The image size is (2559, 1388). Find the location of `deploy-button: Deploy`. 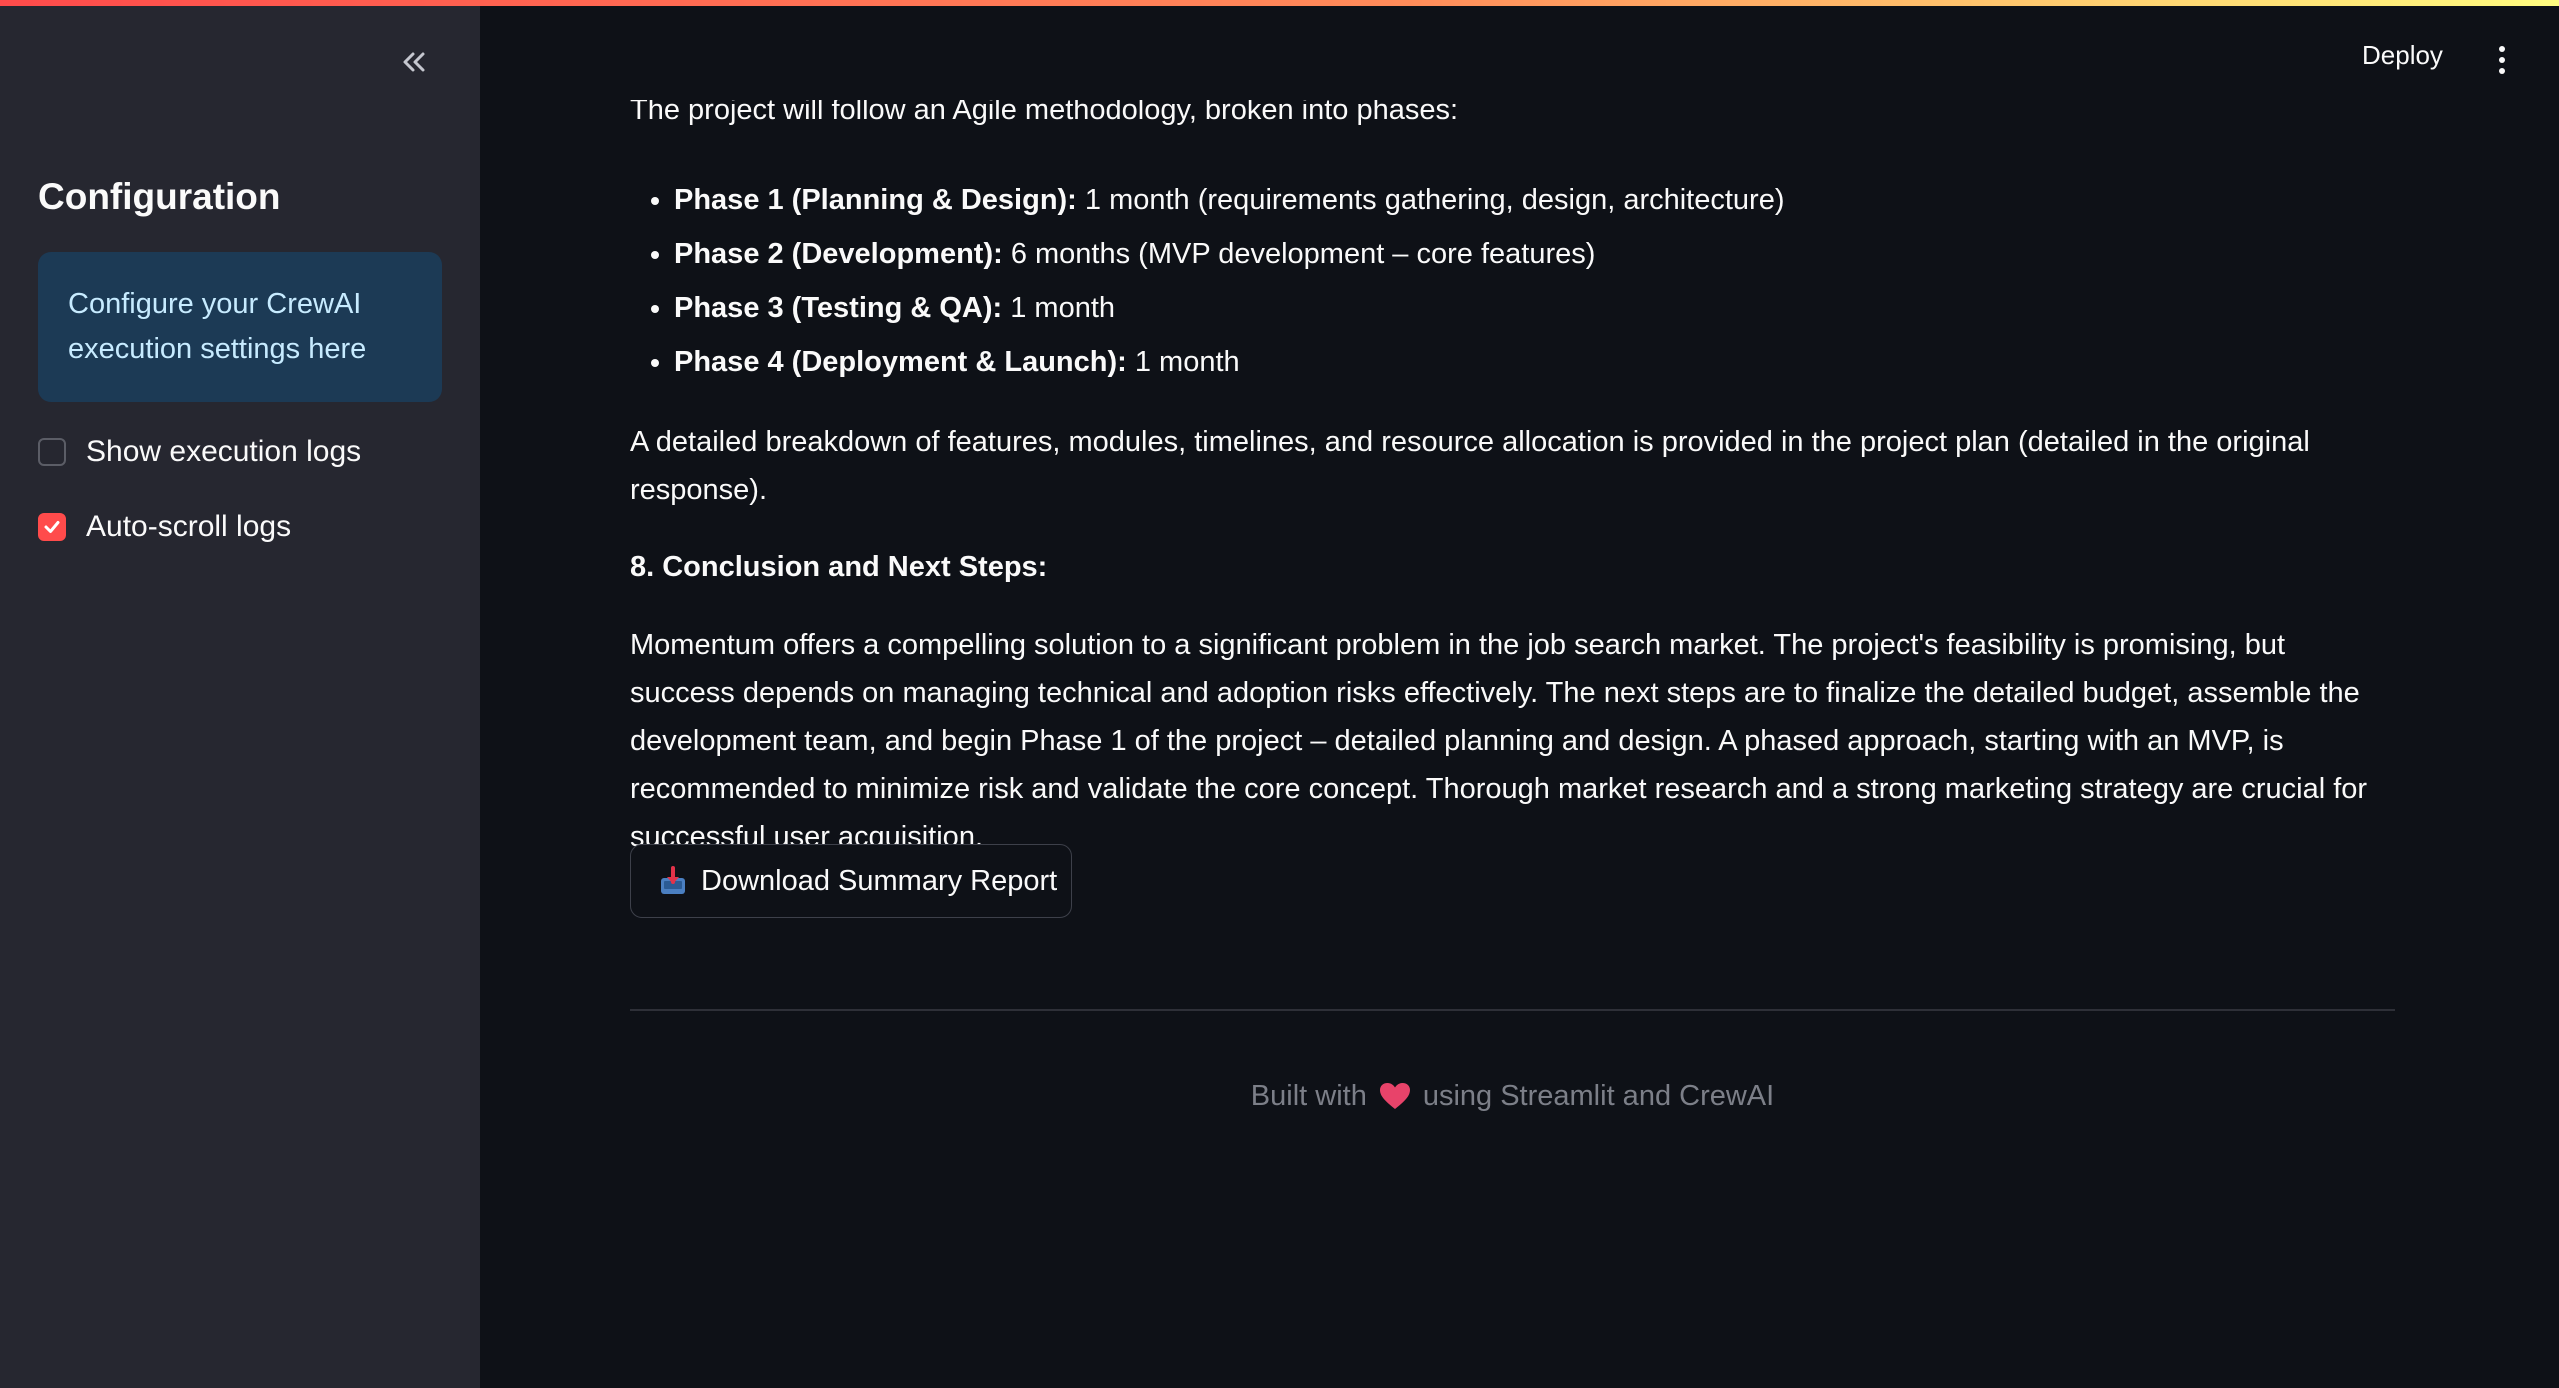

deploy-button: Deploy is located at coordinates (2402, 55).